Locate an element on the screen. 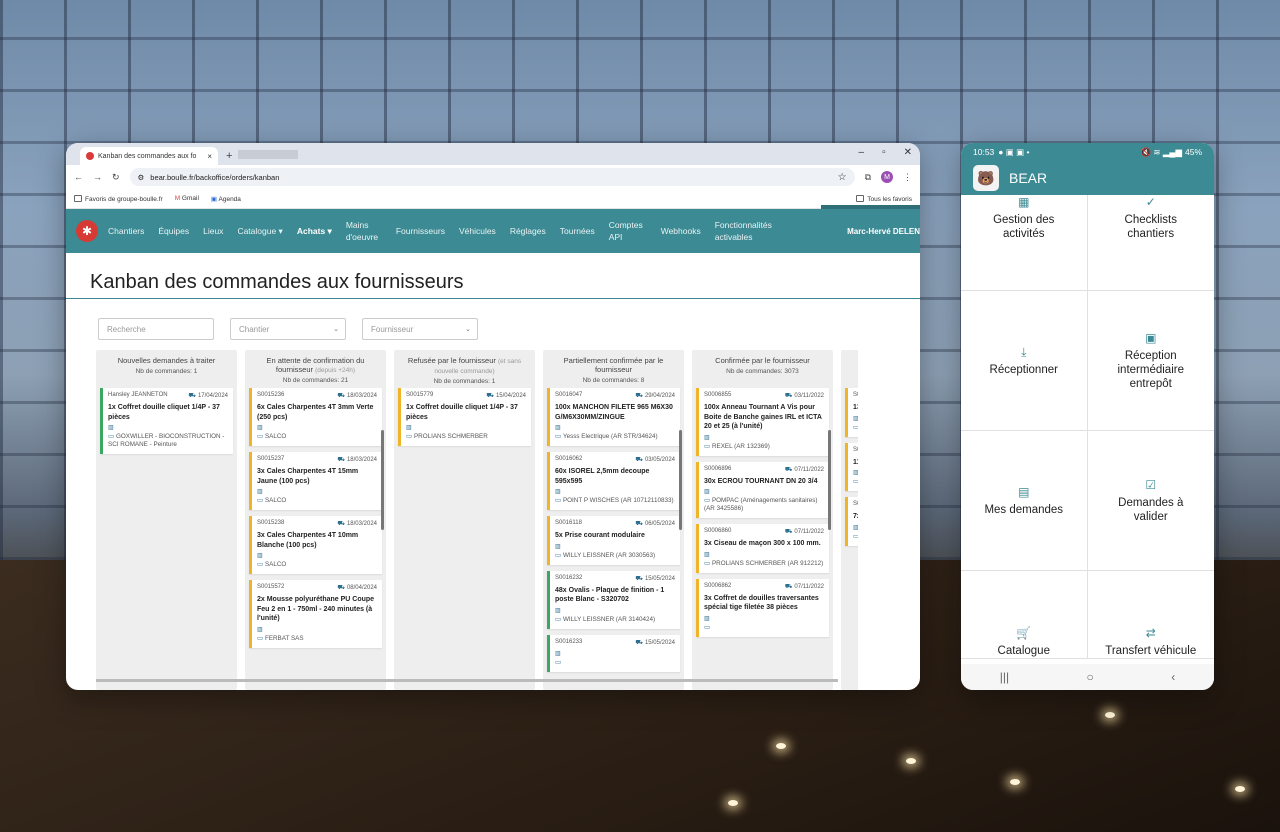 The image size is (1280, 832). recent-apps-icon: ||| is located at coordinates (1004, 677).